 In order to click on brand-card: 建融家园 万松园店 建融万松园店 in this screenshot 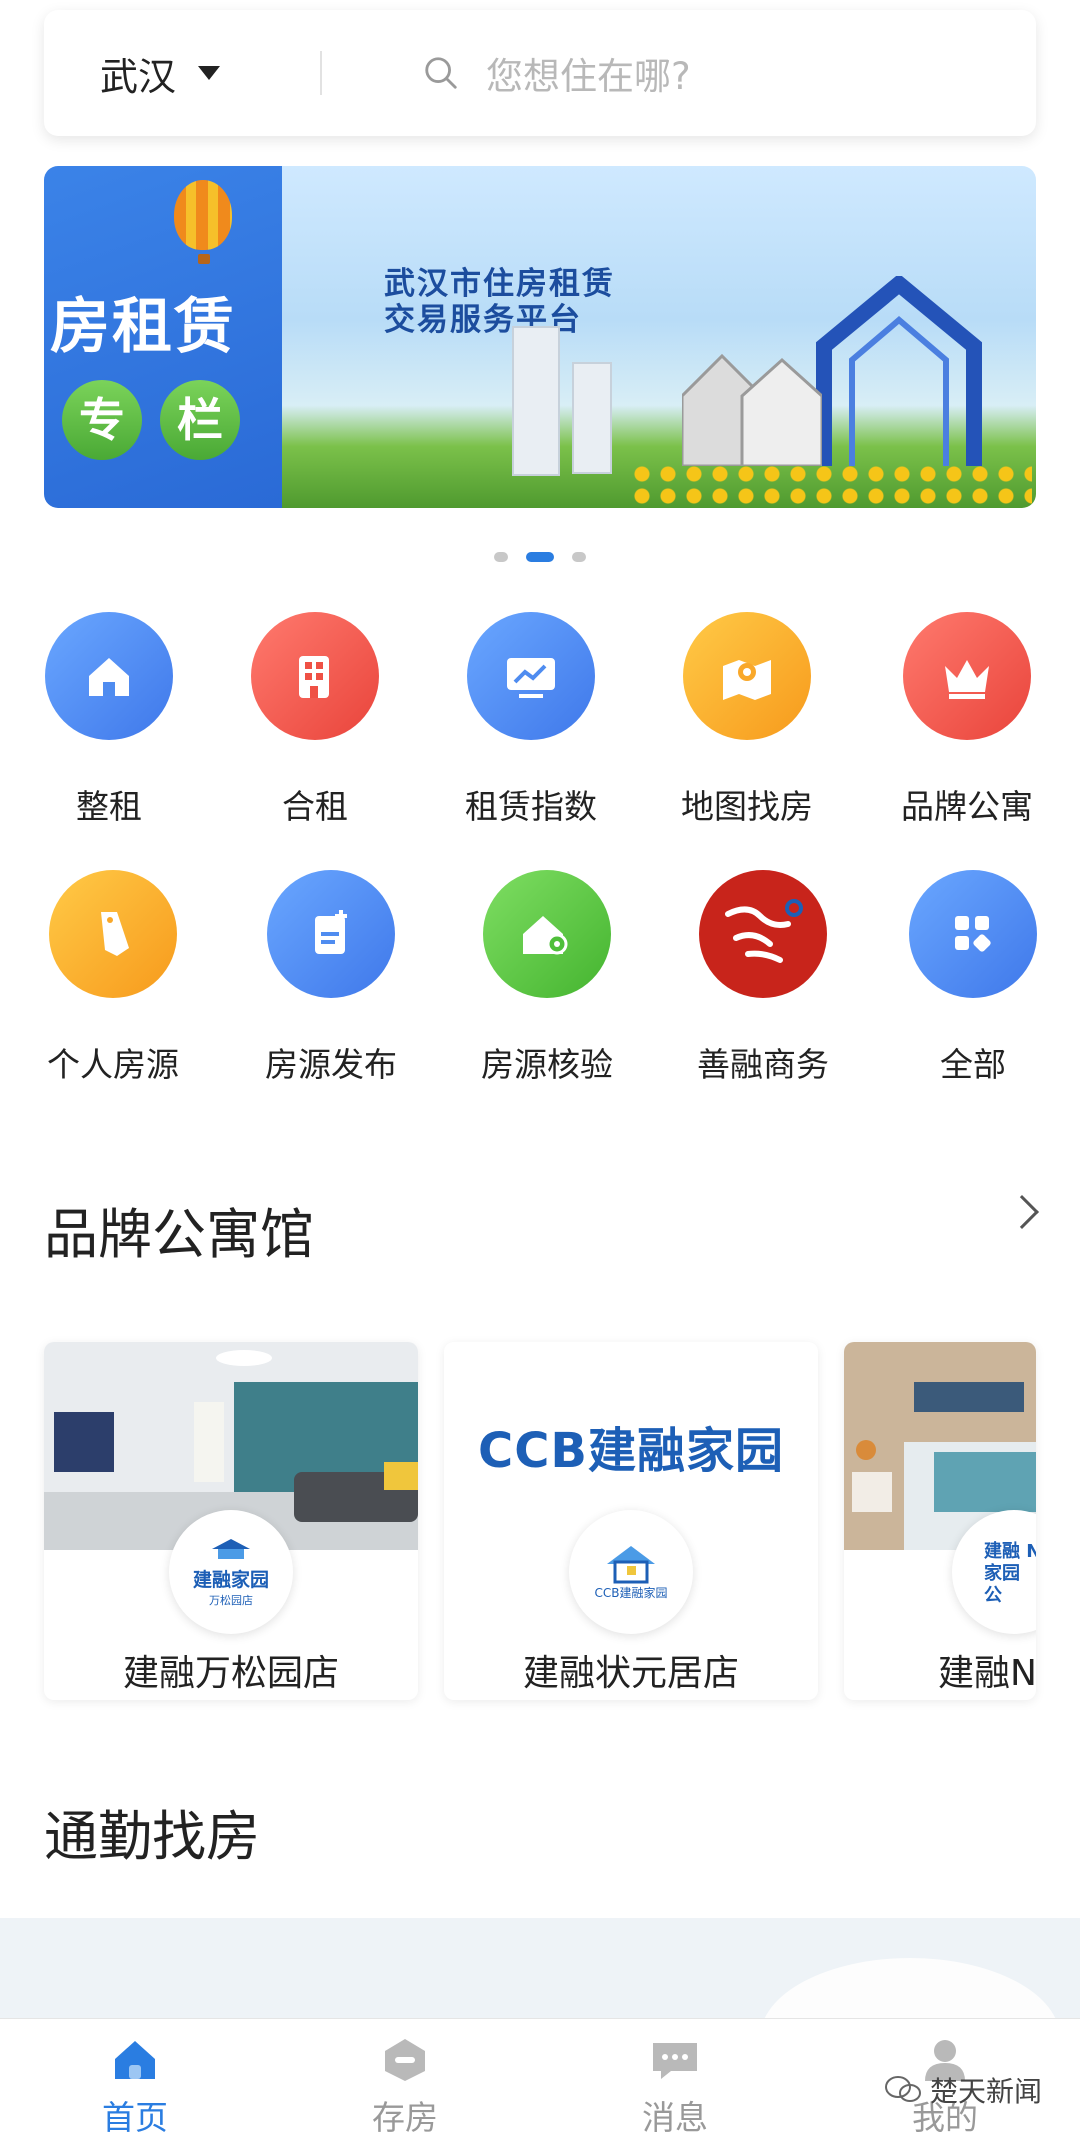, I will do `click(231, 1521)`.